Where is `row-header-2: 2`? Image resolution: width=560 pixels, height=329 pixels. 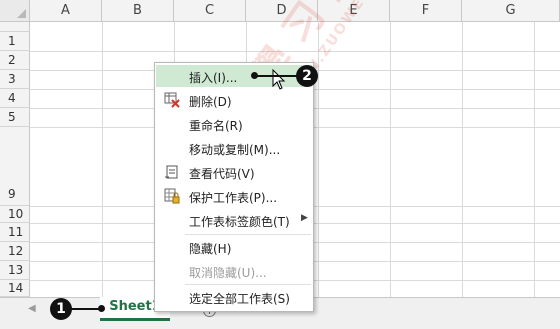
row-header-2: 2 is located at coordinates (15, 60).